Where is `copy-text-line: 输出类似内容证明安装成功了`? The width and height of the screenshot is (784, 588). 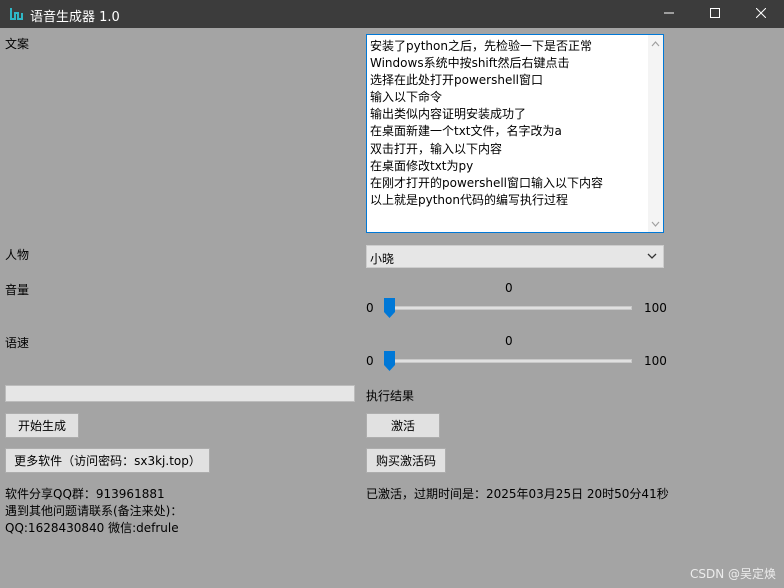 copy-text-line: 输出类似内容证明安装成功了 is located at coordinates (448, 114).